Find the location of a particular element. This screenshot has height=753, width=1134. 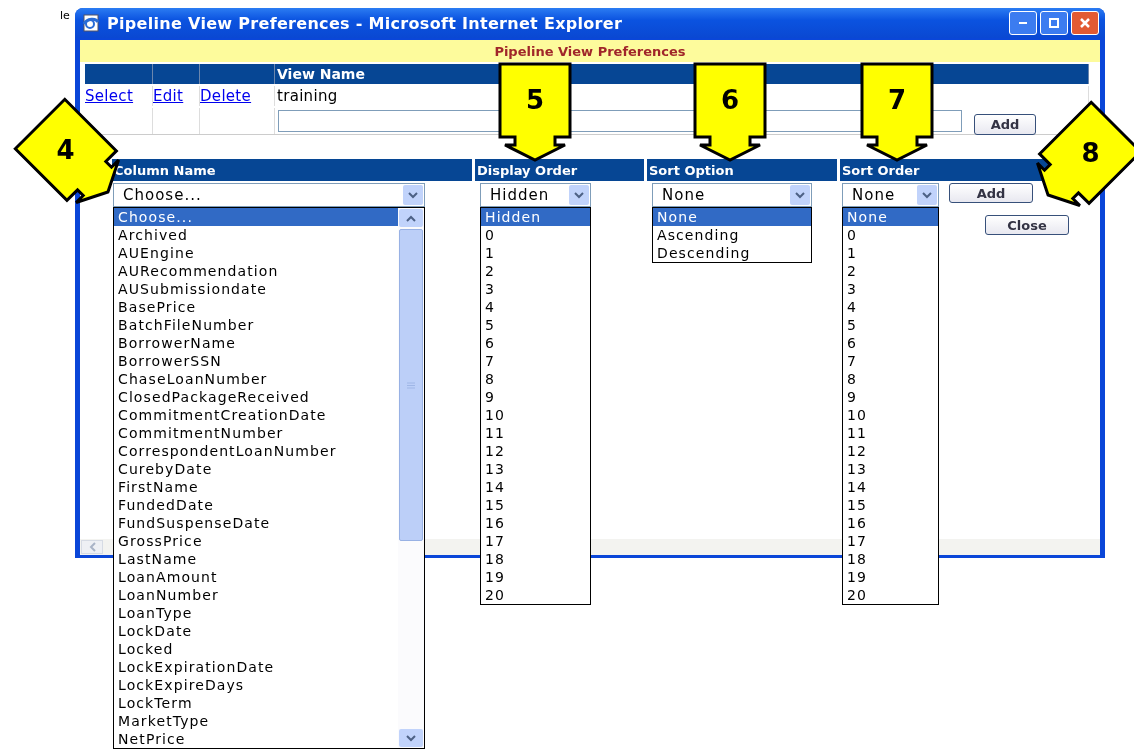

dropdown-option: Descending is located at coordinates (732, 253).